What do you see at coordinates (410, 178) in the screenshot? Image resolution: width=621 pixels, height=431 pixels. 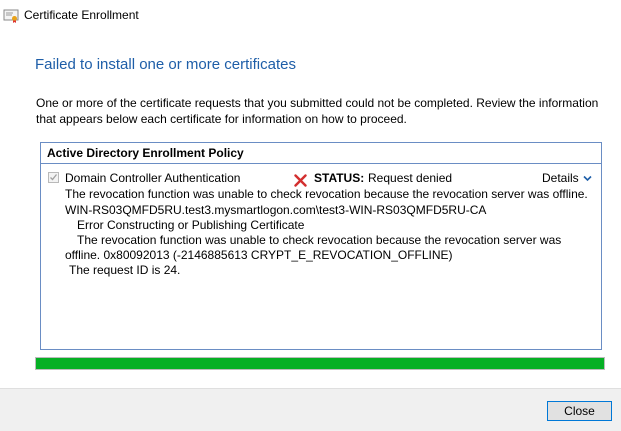 I see `status-value: Request denied` at bounding box center [410, 178].